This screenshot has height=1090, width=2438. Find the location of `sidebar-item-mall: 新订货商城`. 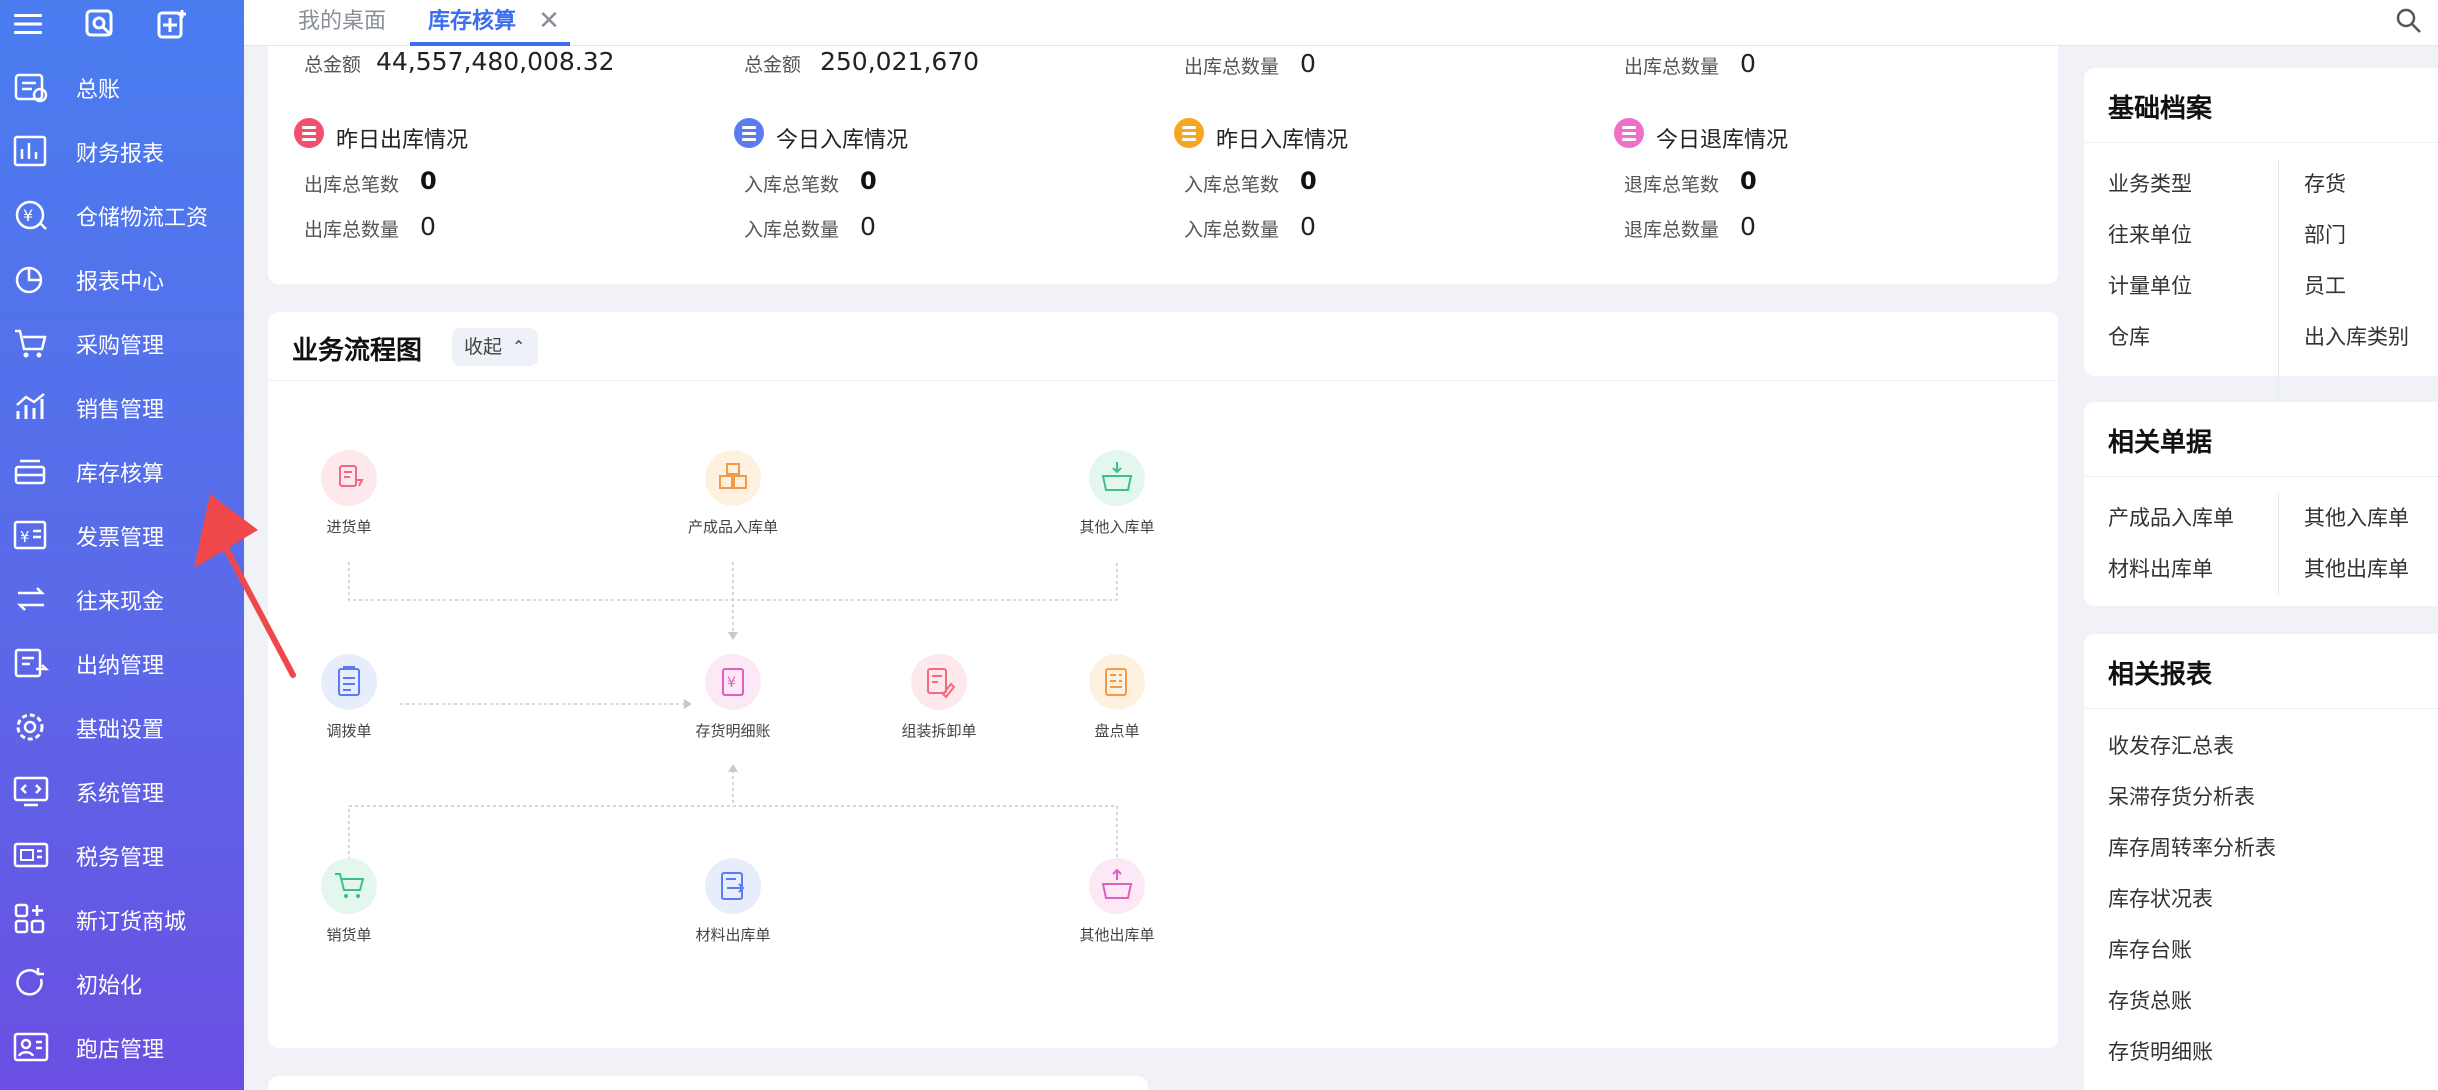

sidebar-item-mall: 新订货商城 is located at coordinates (122, 918).